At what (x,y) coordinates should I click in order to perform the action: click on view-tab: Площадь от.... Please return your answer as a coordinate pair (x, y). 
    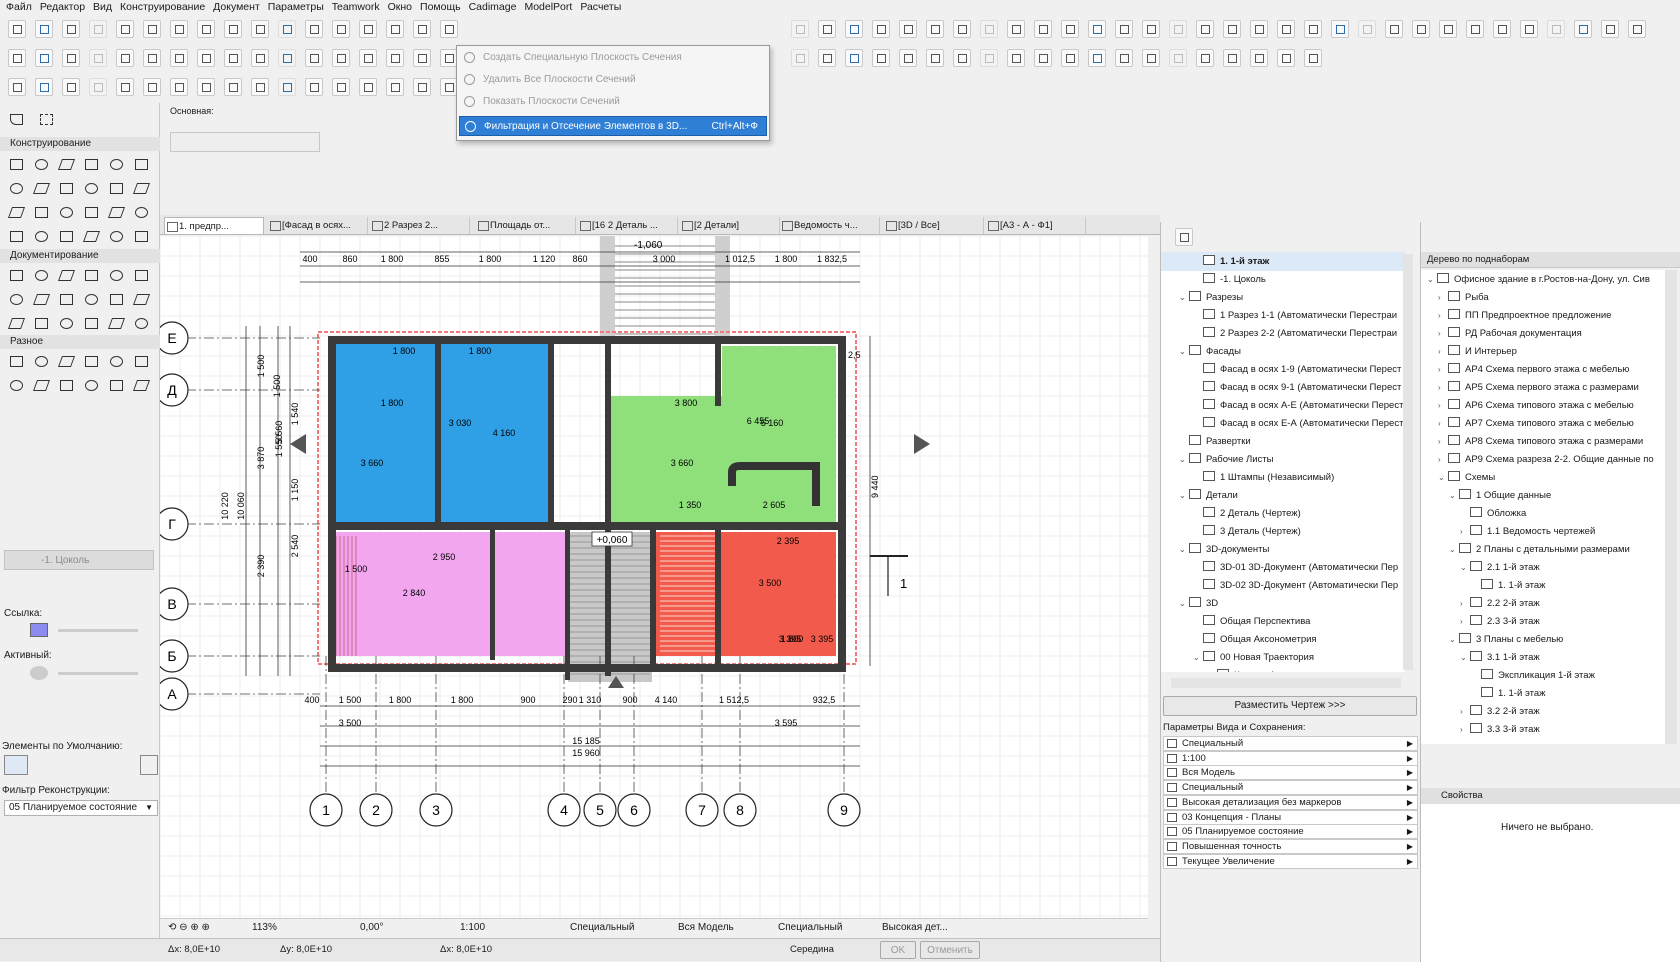
    Looking at the image, I should click on (526, 225).